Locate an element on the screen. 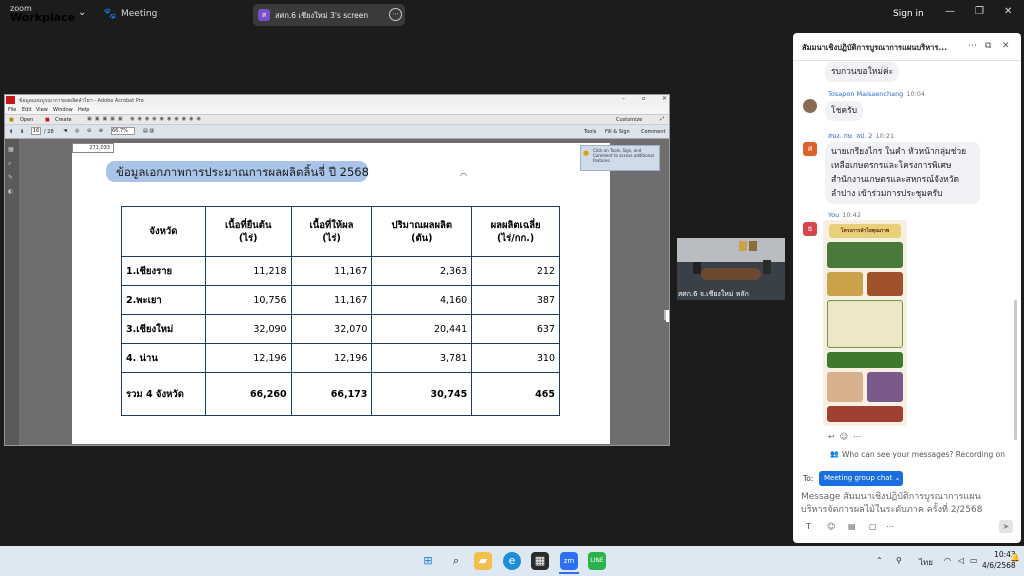 This screenshot has height=576, width=1024. chat-scrollbar is located at coordinates (1015, 370).